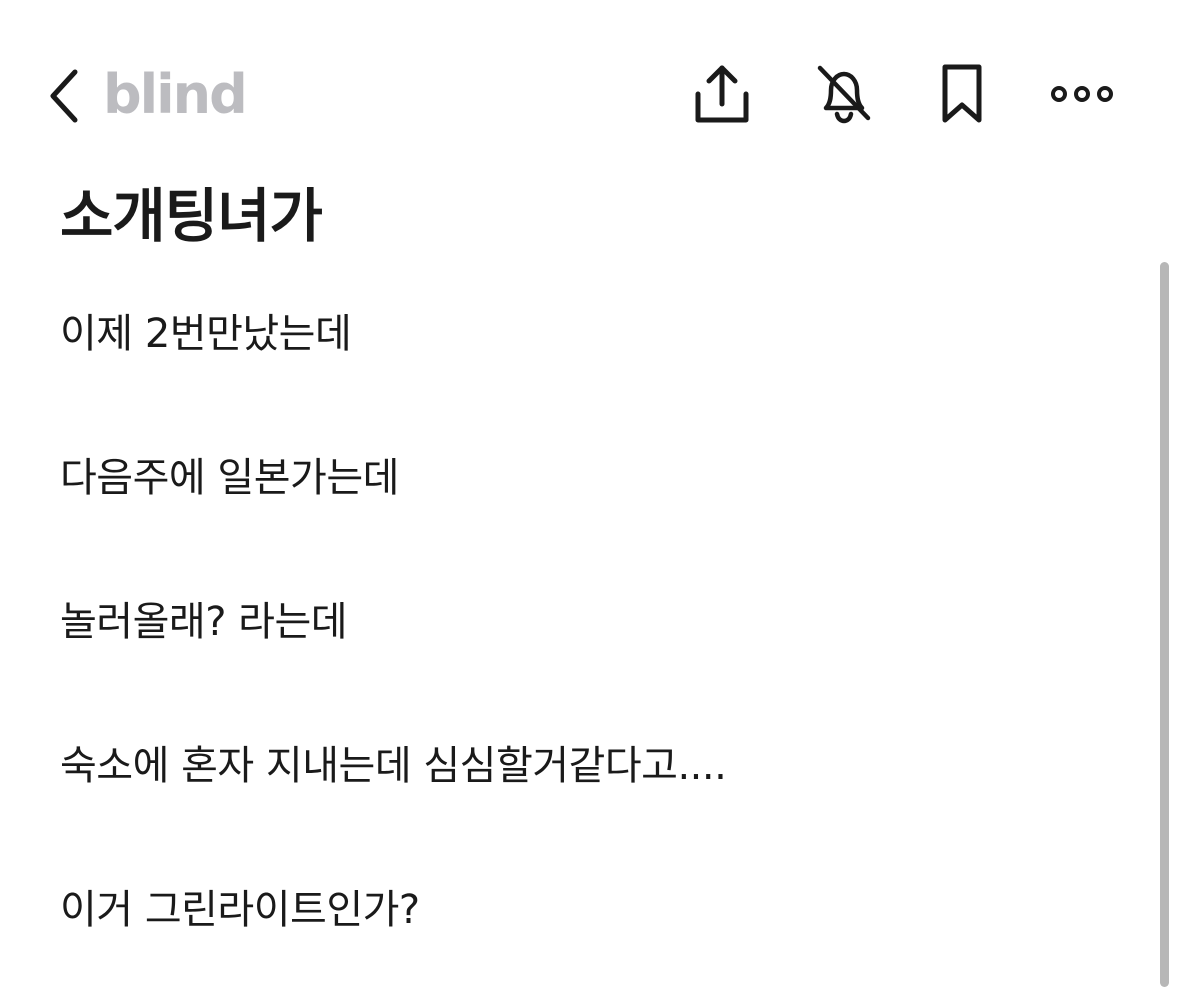 The height and width of the screenshot is (987, 1179). What do you see at coordinates (204, 622) in the screenshot?
I see `post-body-line: 놀러올래? 라는데` at bounding box center [204, 622].